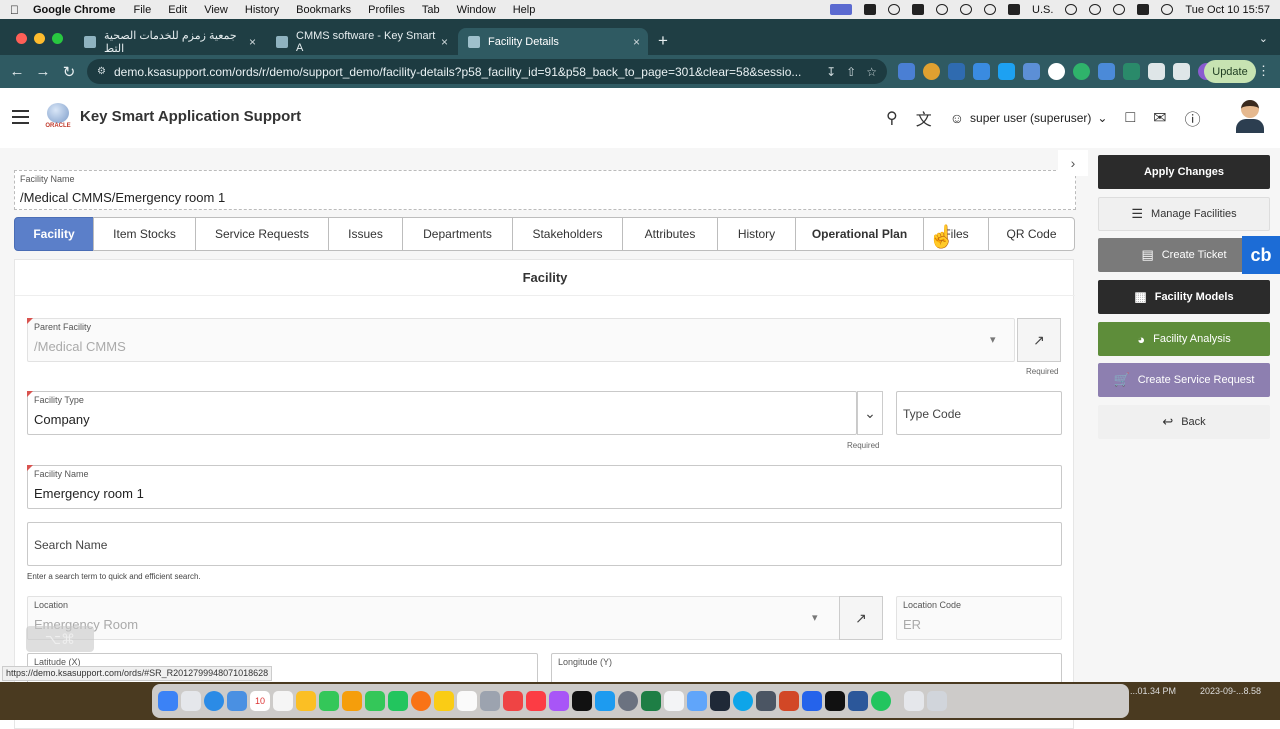 The height and width of the screenshot is (729, 1280). What do you see at coordinates (144, 234) in the screenshot?
I see `tab-item-stocks: Item Stocks` at bounding box center [144, 234].